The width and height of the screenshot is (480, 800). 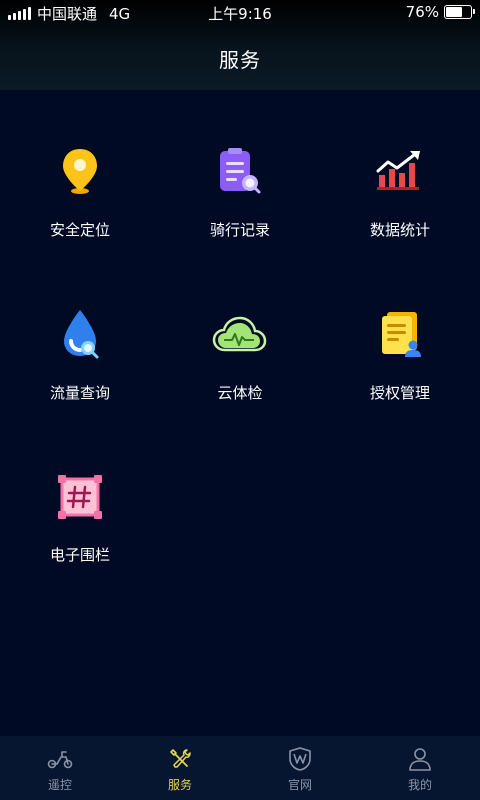 What do you see at coordinates (239, 334) in the screenshot?
I see `cloud-check-icon` at bounding box center [239, 334].